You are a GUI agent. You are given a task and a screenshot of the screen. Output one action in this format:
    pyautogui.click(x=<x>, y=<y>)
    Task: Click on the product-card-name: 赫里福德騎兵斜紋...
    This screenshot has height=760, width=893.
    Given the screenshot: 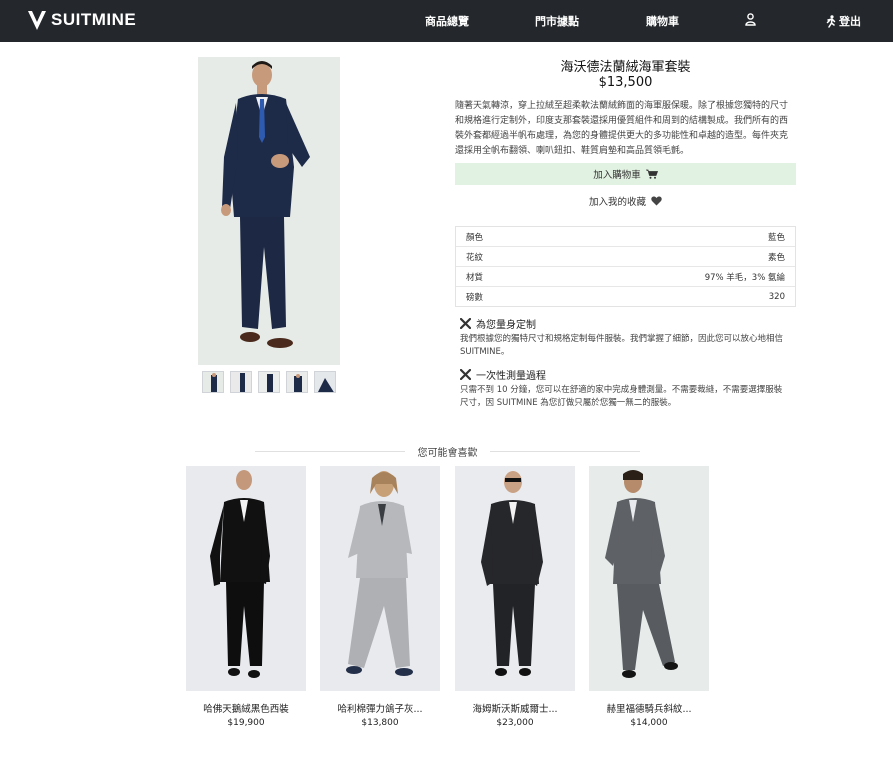 What is the action you would take?
    pyautogui.click(x=649, y=708)
    